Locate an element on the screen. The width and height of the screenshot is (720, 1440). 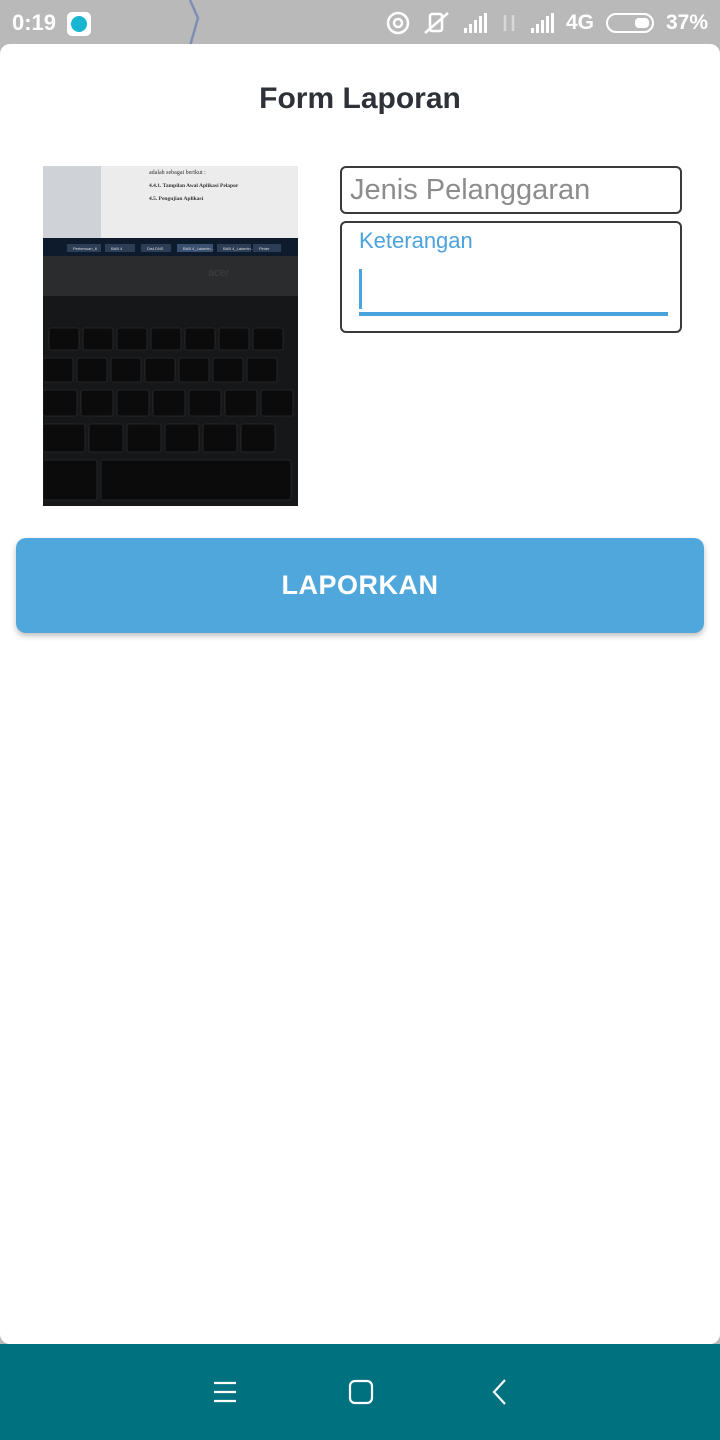
hotspot-icon is located at coordinates (398, 23).